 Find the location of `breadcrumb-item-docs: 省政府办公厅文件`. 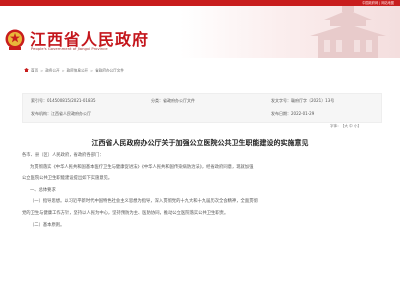

breadcrumb-item-docs: 省政府办公厅文件 is located at coordinates (109, 71).